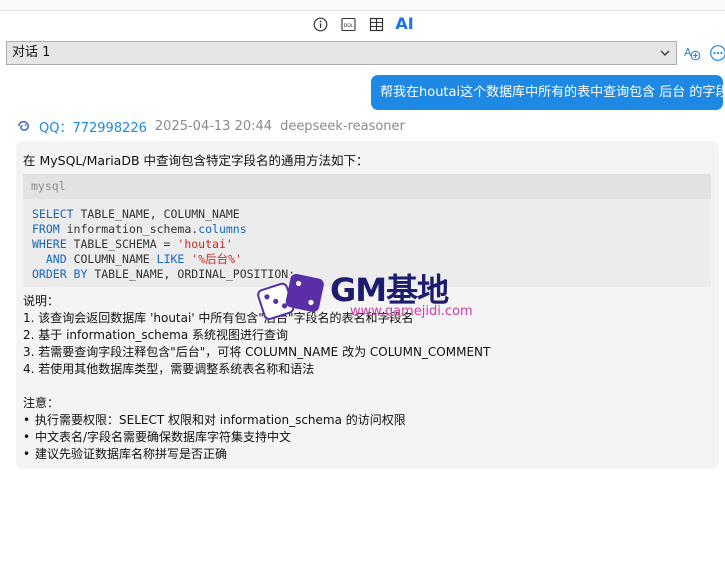 This screenshot has width=725, height=582. What do you see at coordinates (665, 53) in the screenshot?
I see `chevron-down-icon` at bounding box center [665, 53].